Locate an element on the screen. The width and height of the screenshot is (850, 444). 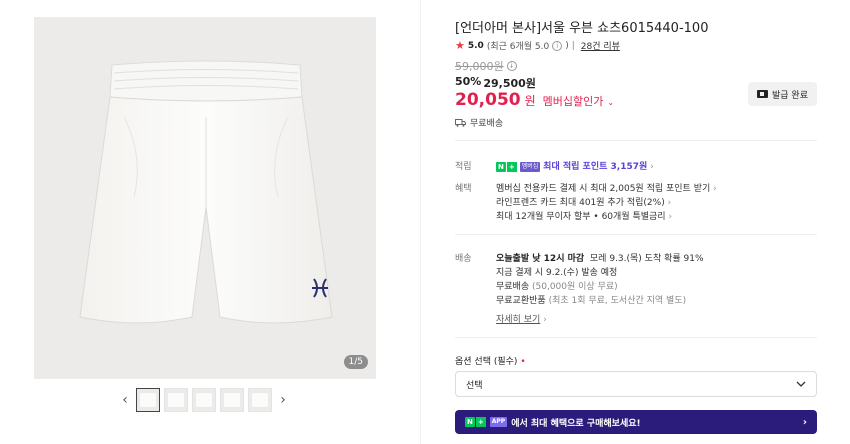
rating-row: ★ 5.0 (최근 6개월 5.0 i) | 28건 리뷰 is located at coordinates (537, 45).